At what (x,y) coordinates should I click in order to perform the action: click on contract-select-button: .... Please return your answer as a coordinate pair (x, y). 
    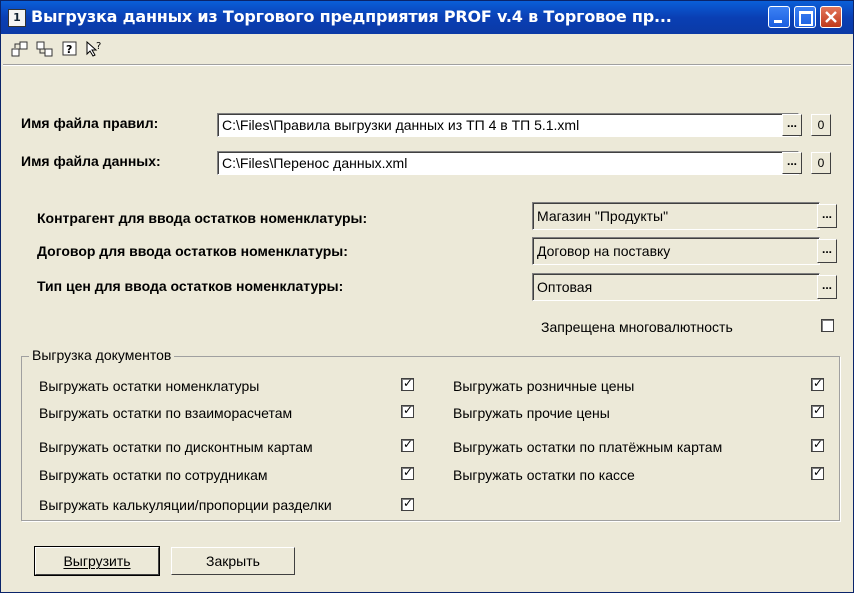
    Looking at the image, I should click on (827, 251).